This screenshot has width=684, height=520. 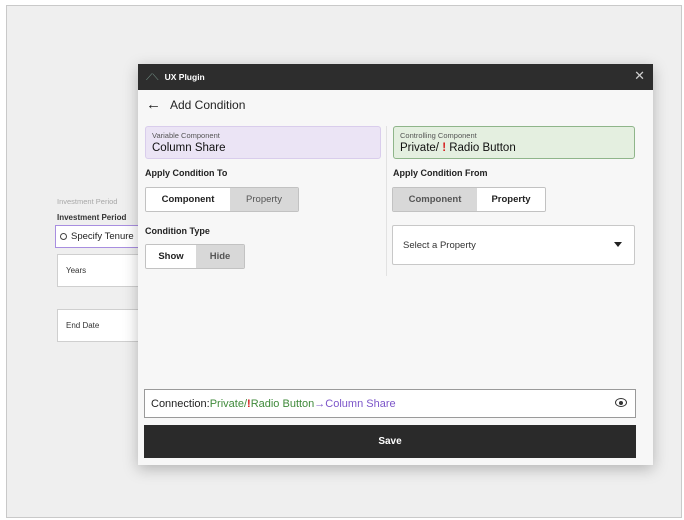 What do you see at coordinates (390, 441) in the screenshot?
I see `save-button: Save` at bounding box center [390, 441].